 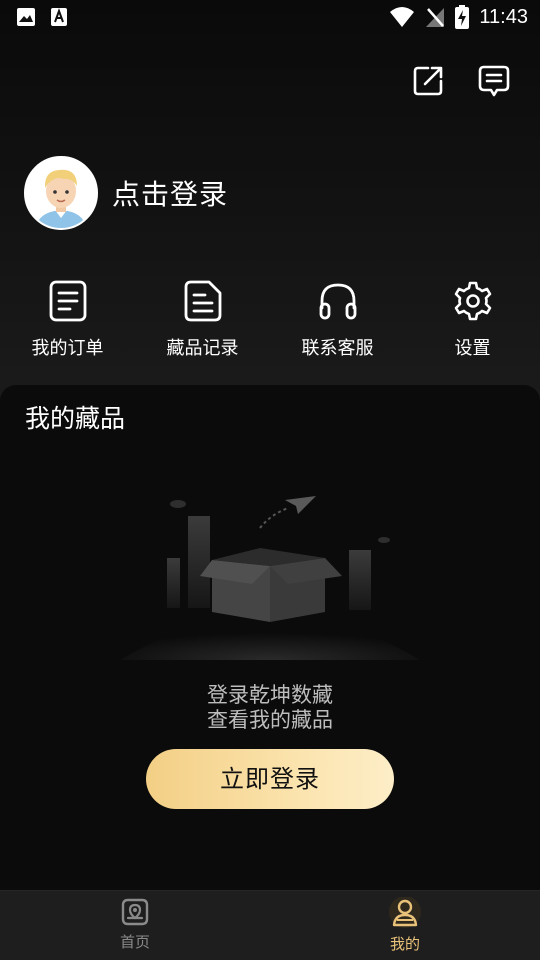 I want to click on nav-home: 首页, so click(x=135, y=925).